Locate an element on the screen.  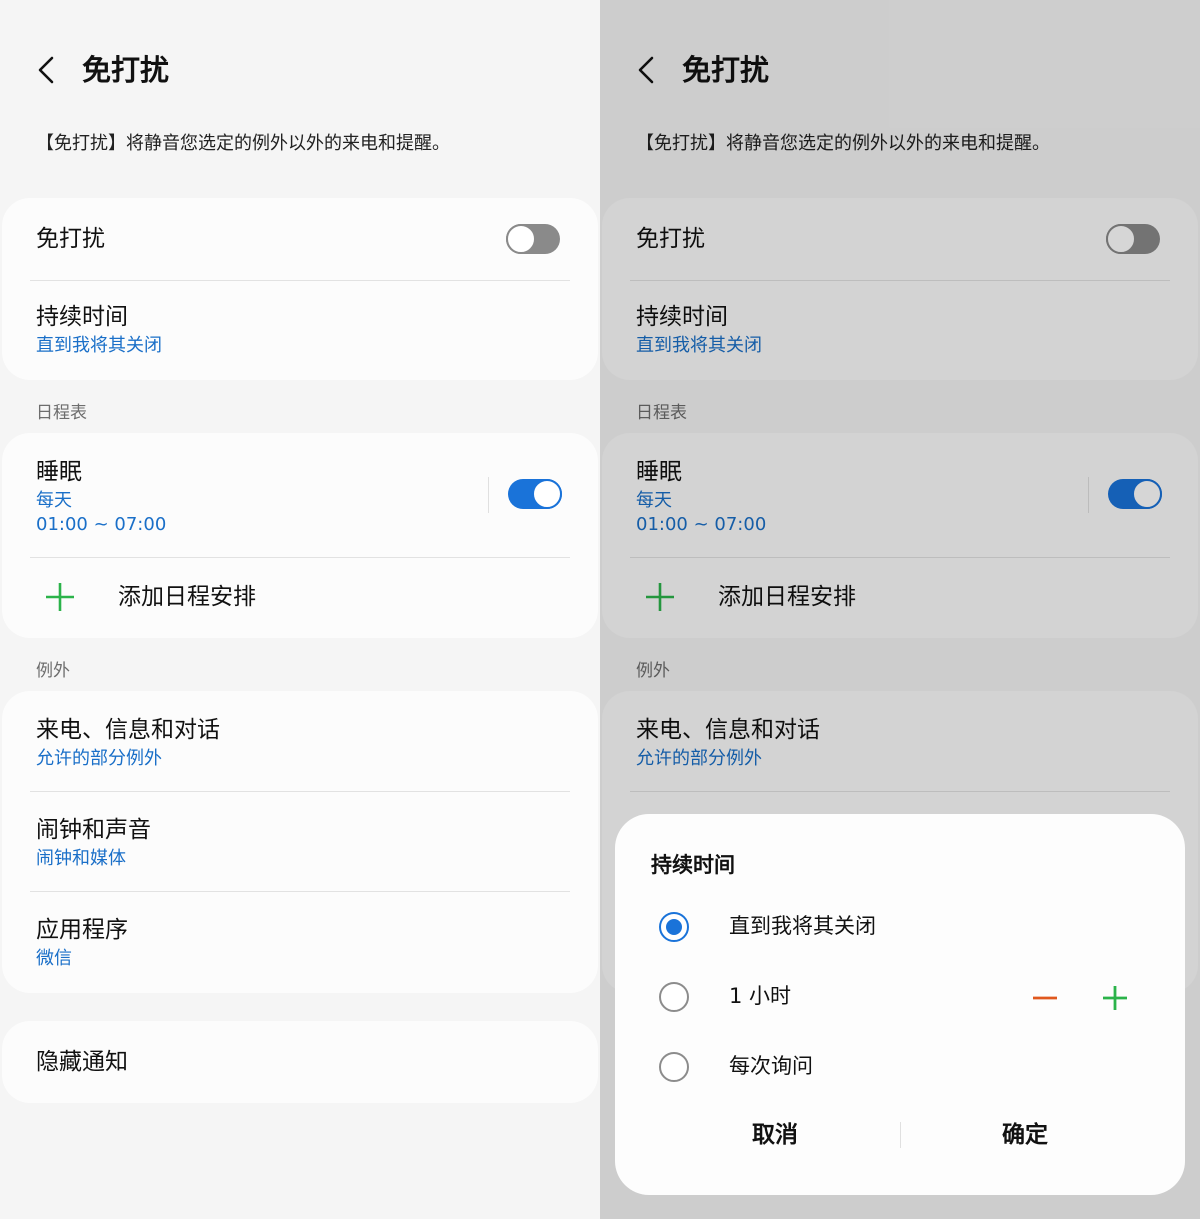
dialog-title: 持续时间 is located at coordinates (693, 865).